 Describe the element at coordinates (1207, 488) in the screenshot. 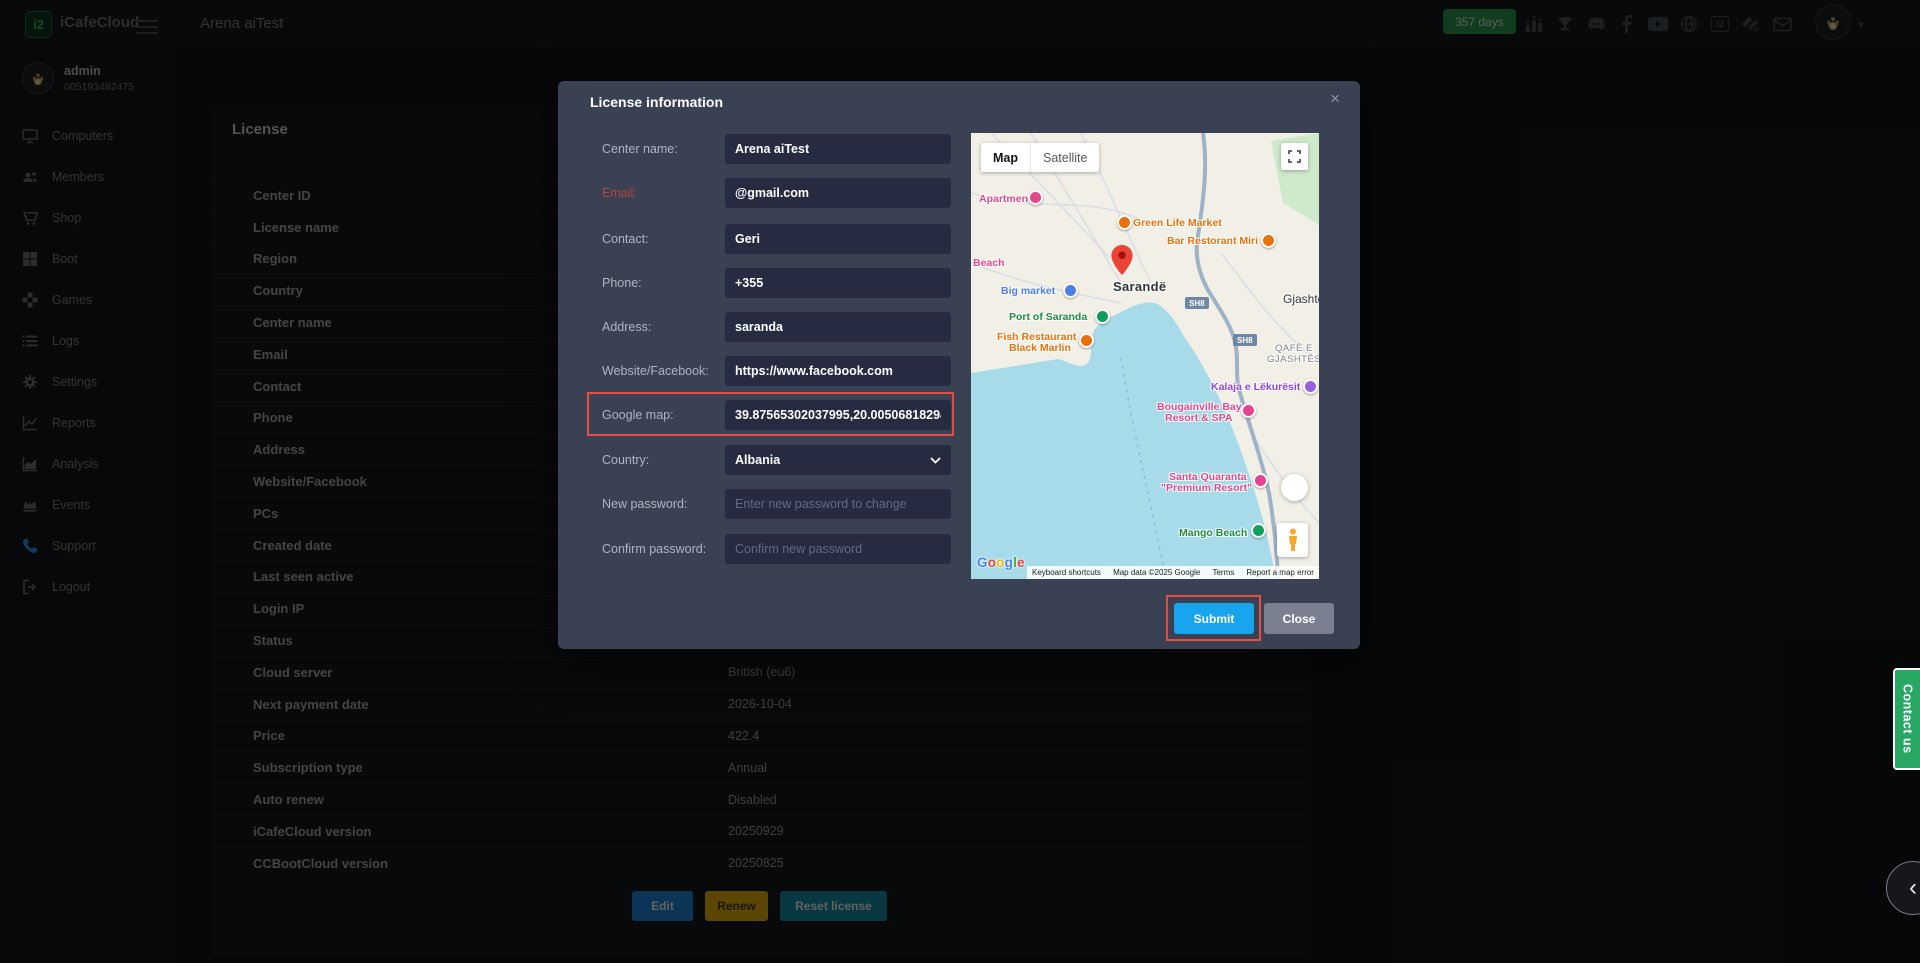

I see `map-label: "Premium Resort"` at that location.